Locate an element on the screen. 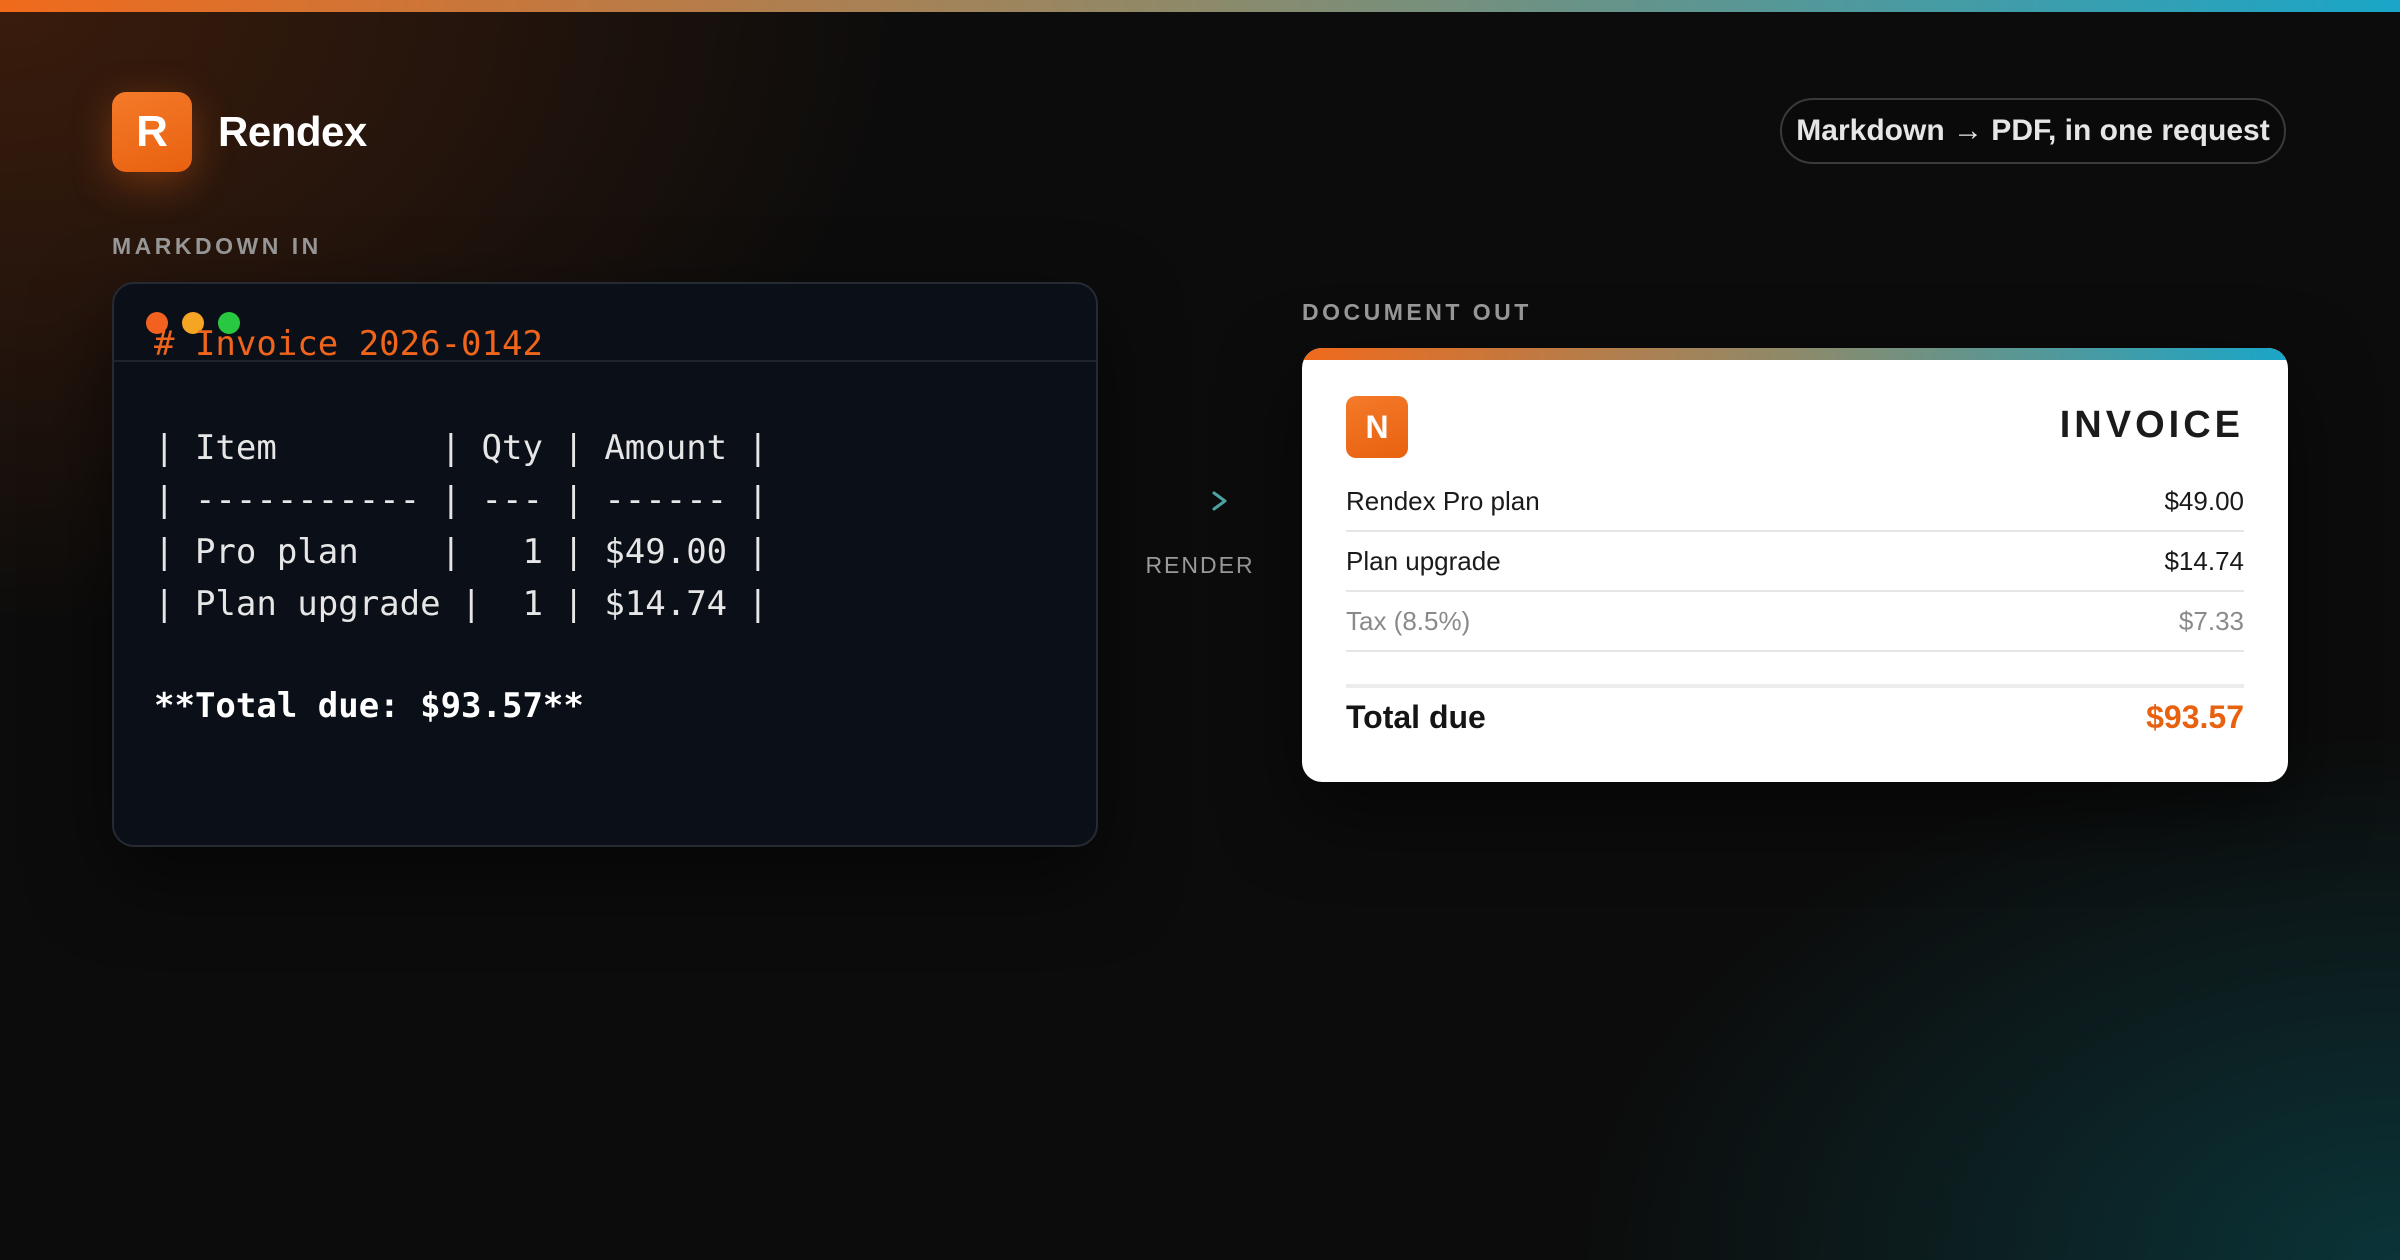 This screenshot has height=1260, width=2400. document-accent-bar is located at coordinates (1795, 354).